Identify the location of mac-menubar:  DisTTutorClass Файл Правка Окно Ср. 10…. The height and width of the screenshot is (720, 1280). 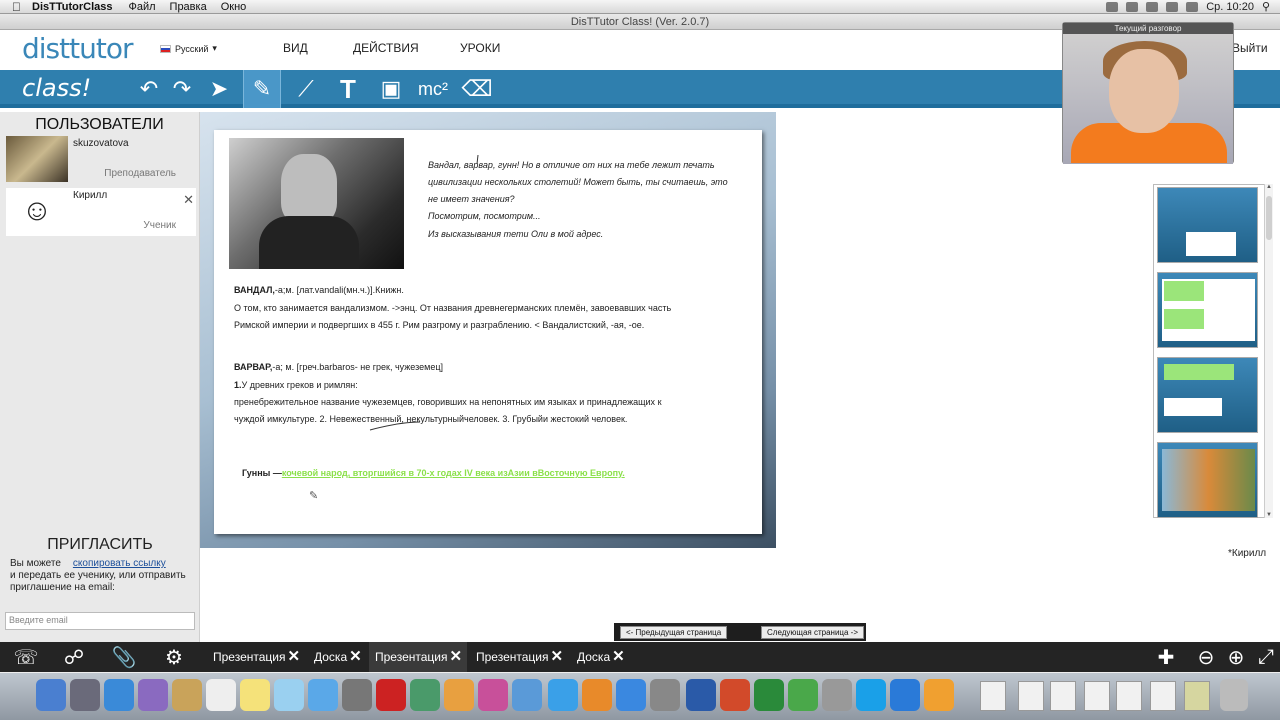
(640, 7).